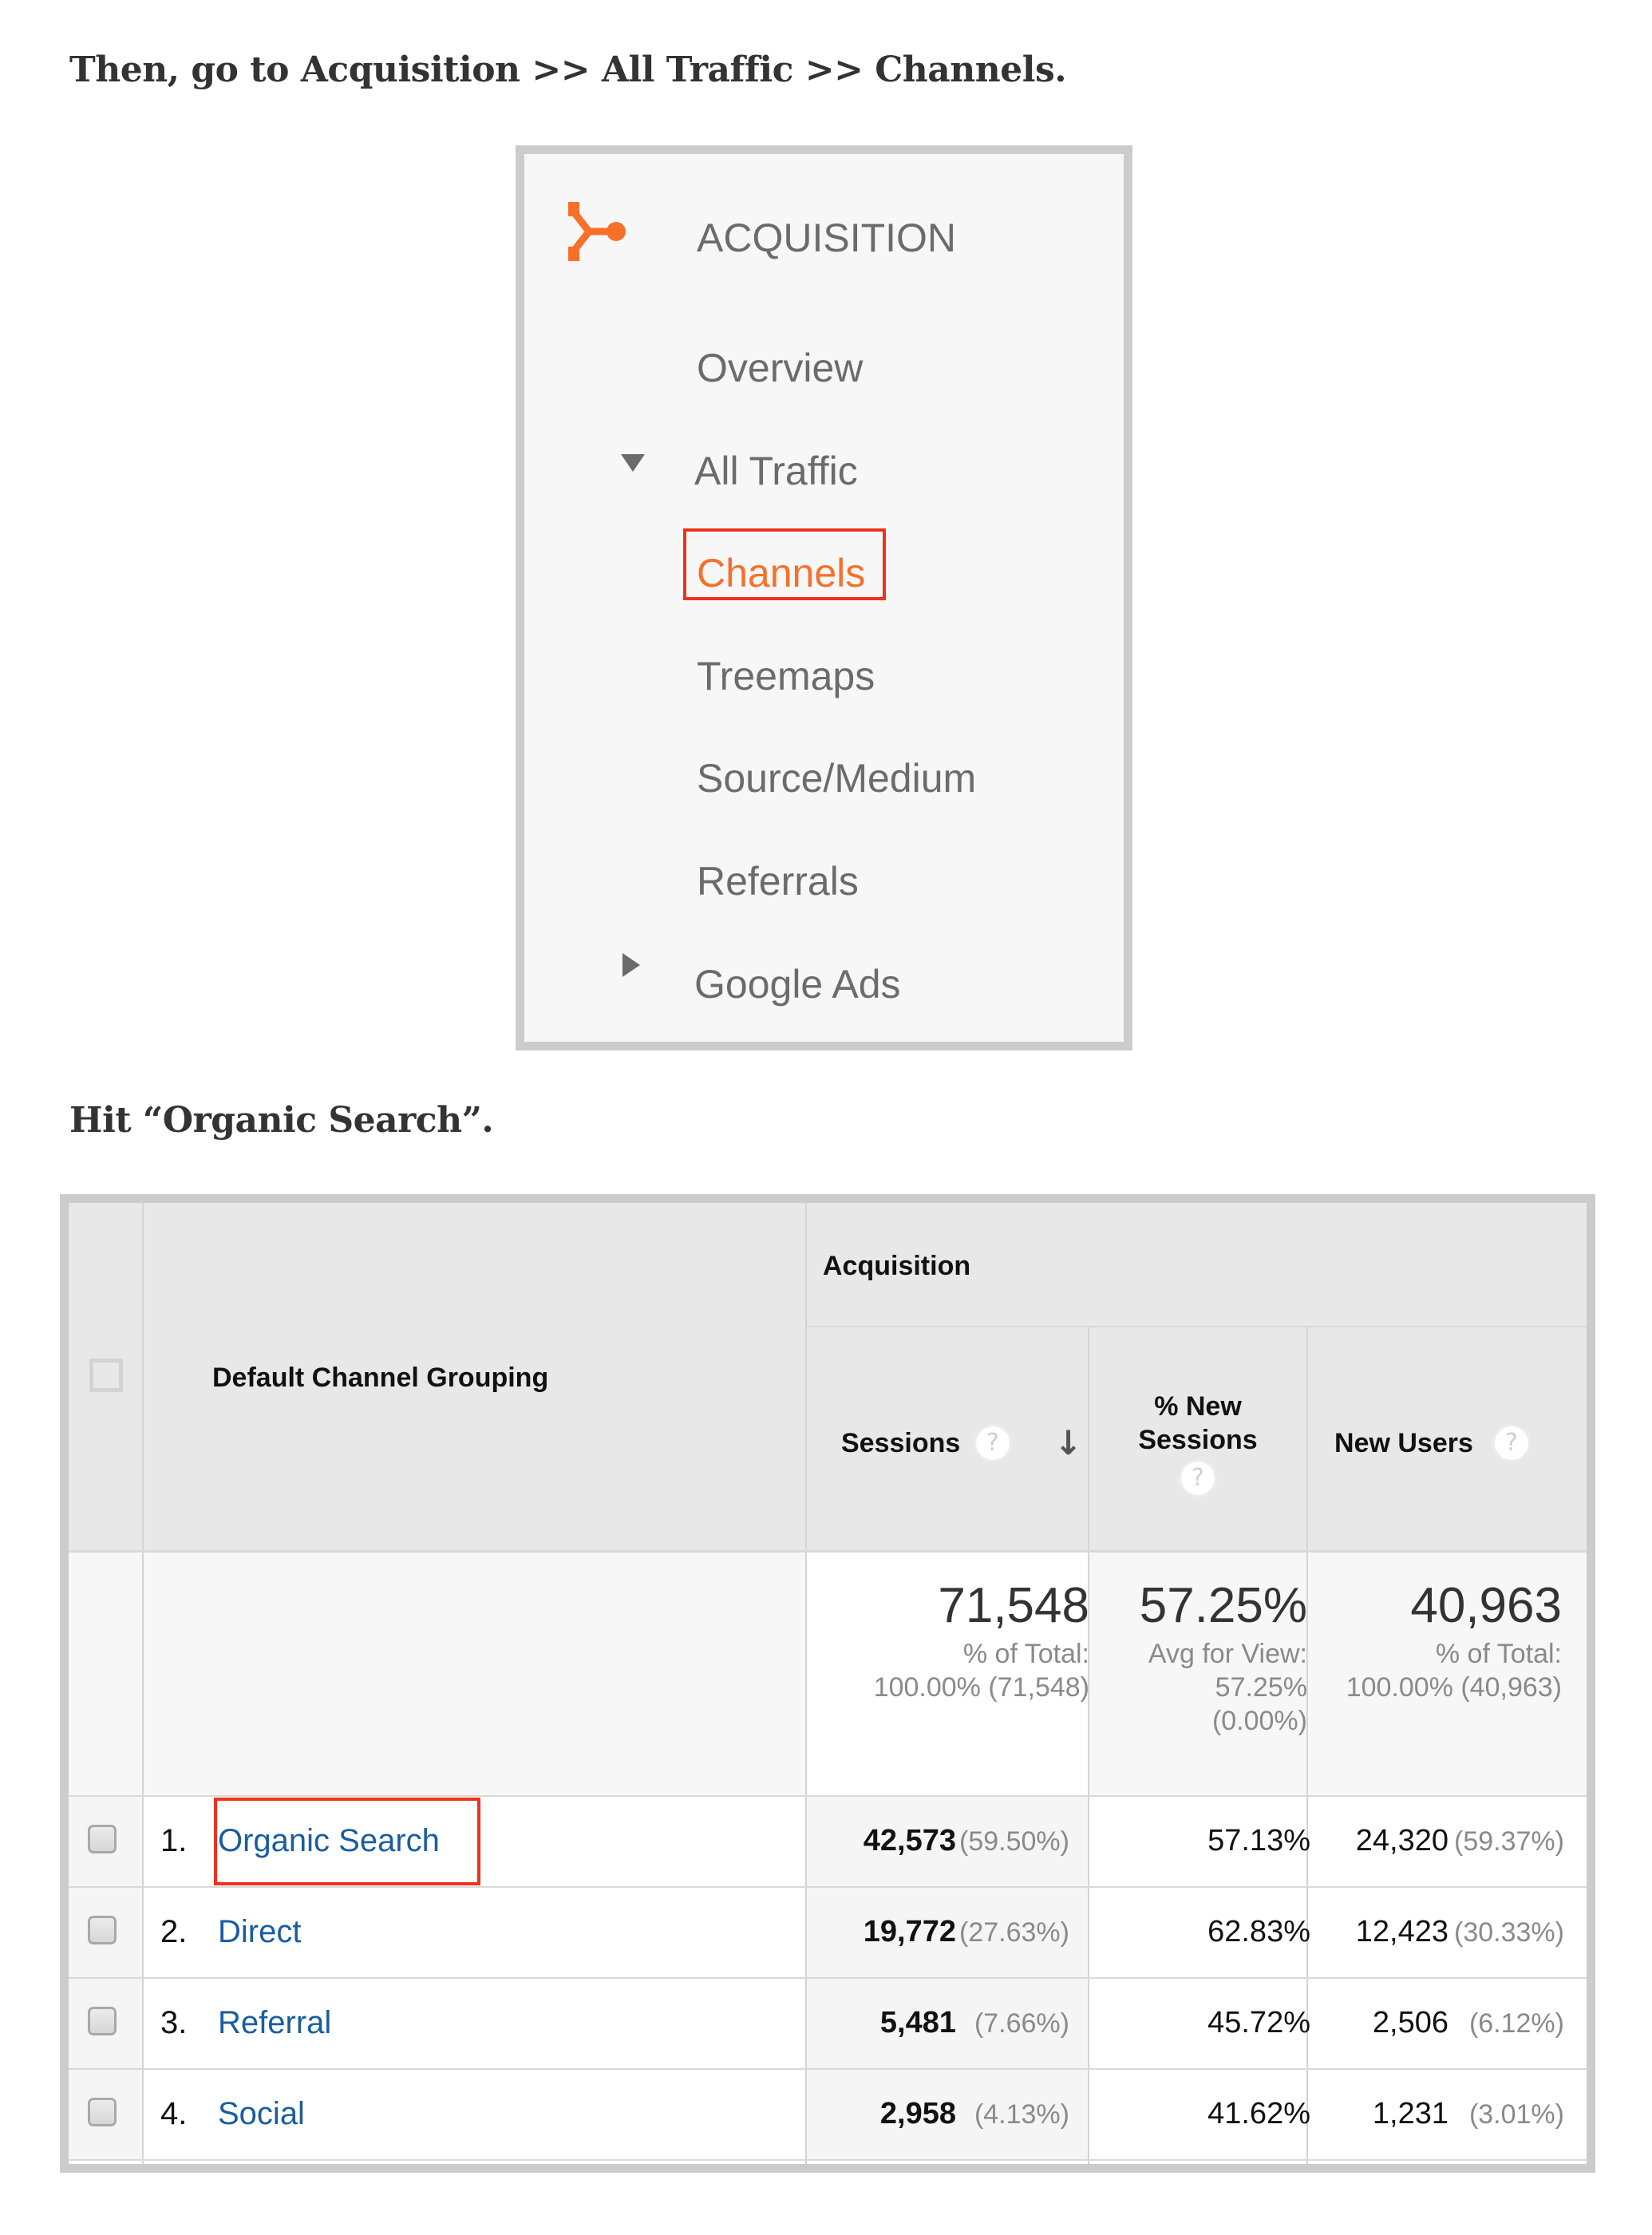 This screenshot has width=1652, height=2235. What do you see at coordinates (836, 778) in the screenshot?
I see `nav-item-source-medium: Source/Medium` at bounding box center [836, 778].